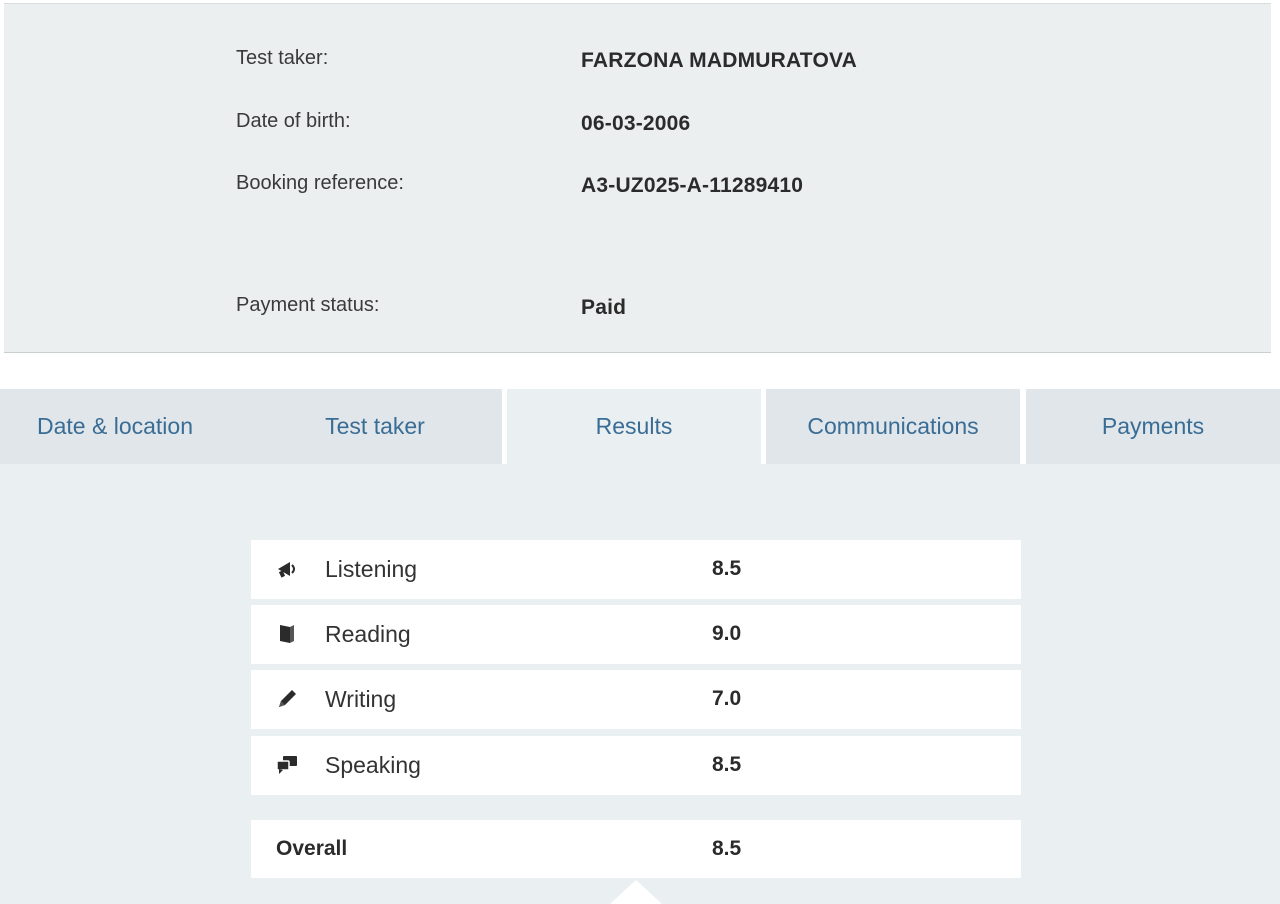 The height and width of the screenshot is (904, 1280). Describe the element at coordinates (692, 185) in the screenshot. I see `booking-value: A3-UZ025-A-11289410` at that location.